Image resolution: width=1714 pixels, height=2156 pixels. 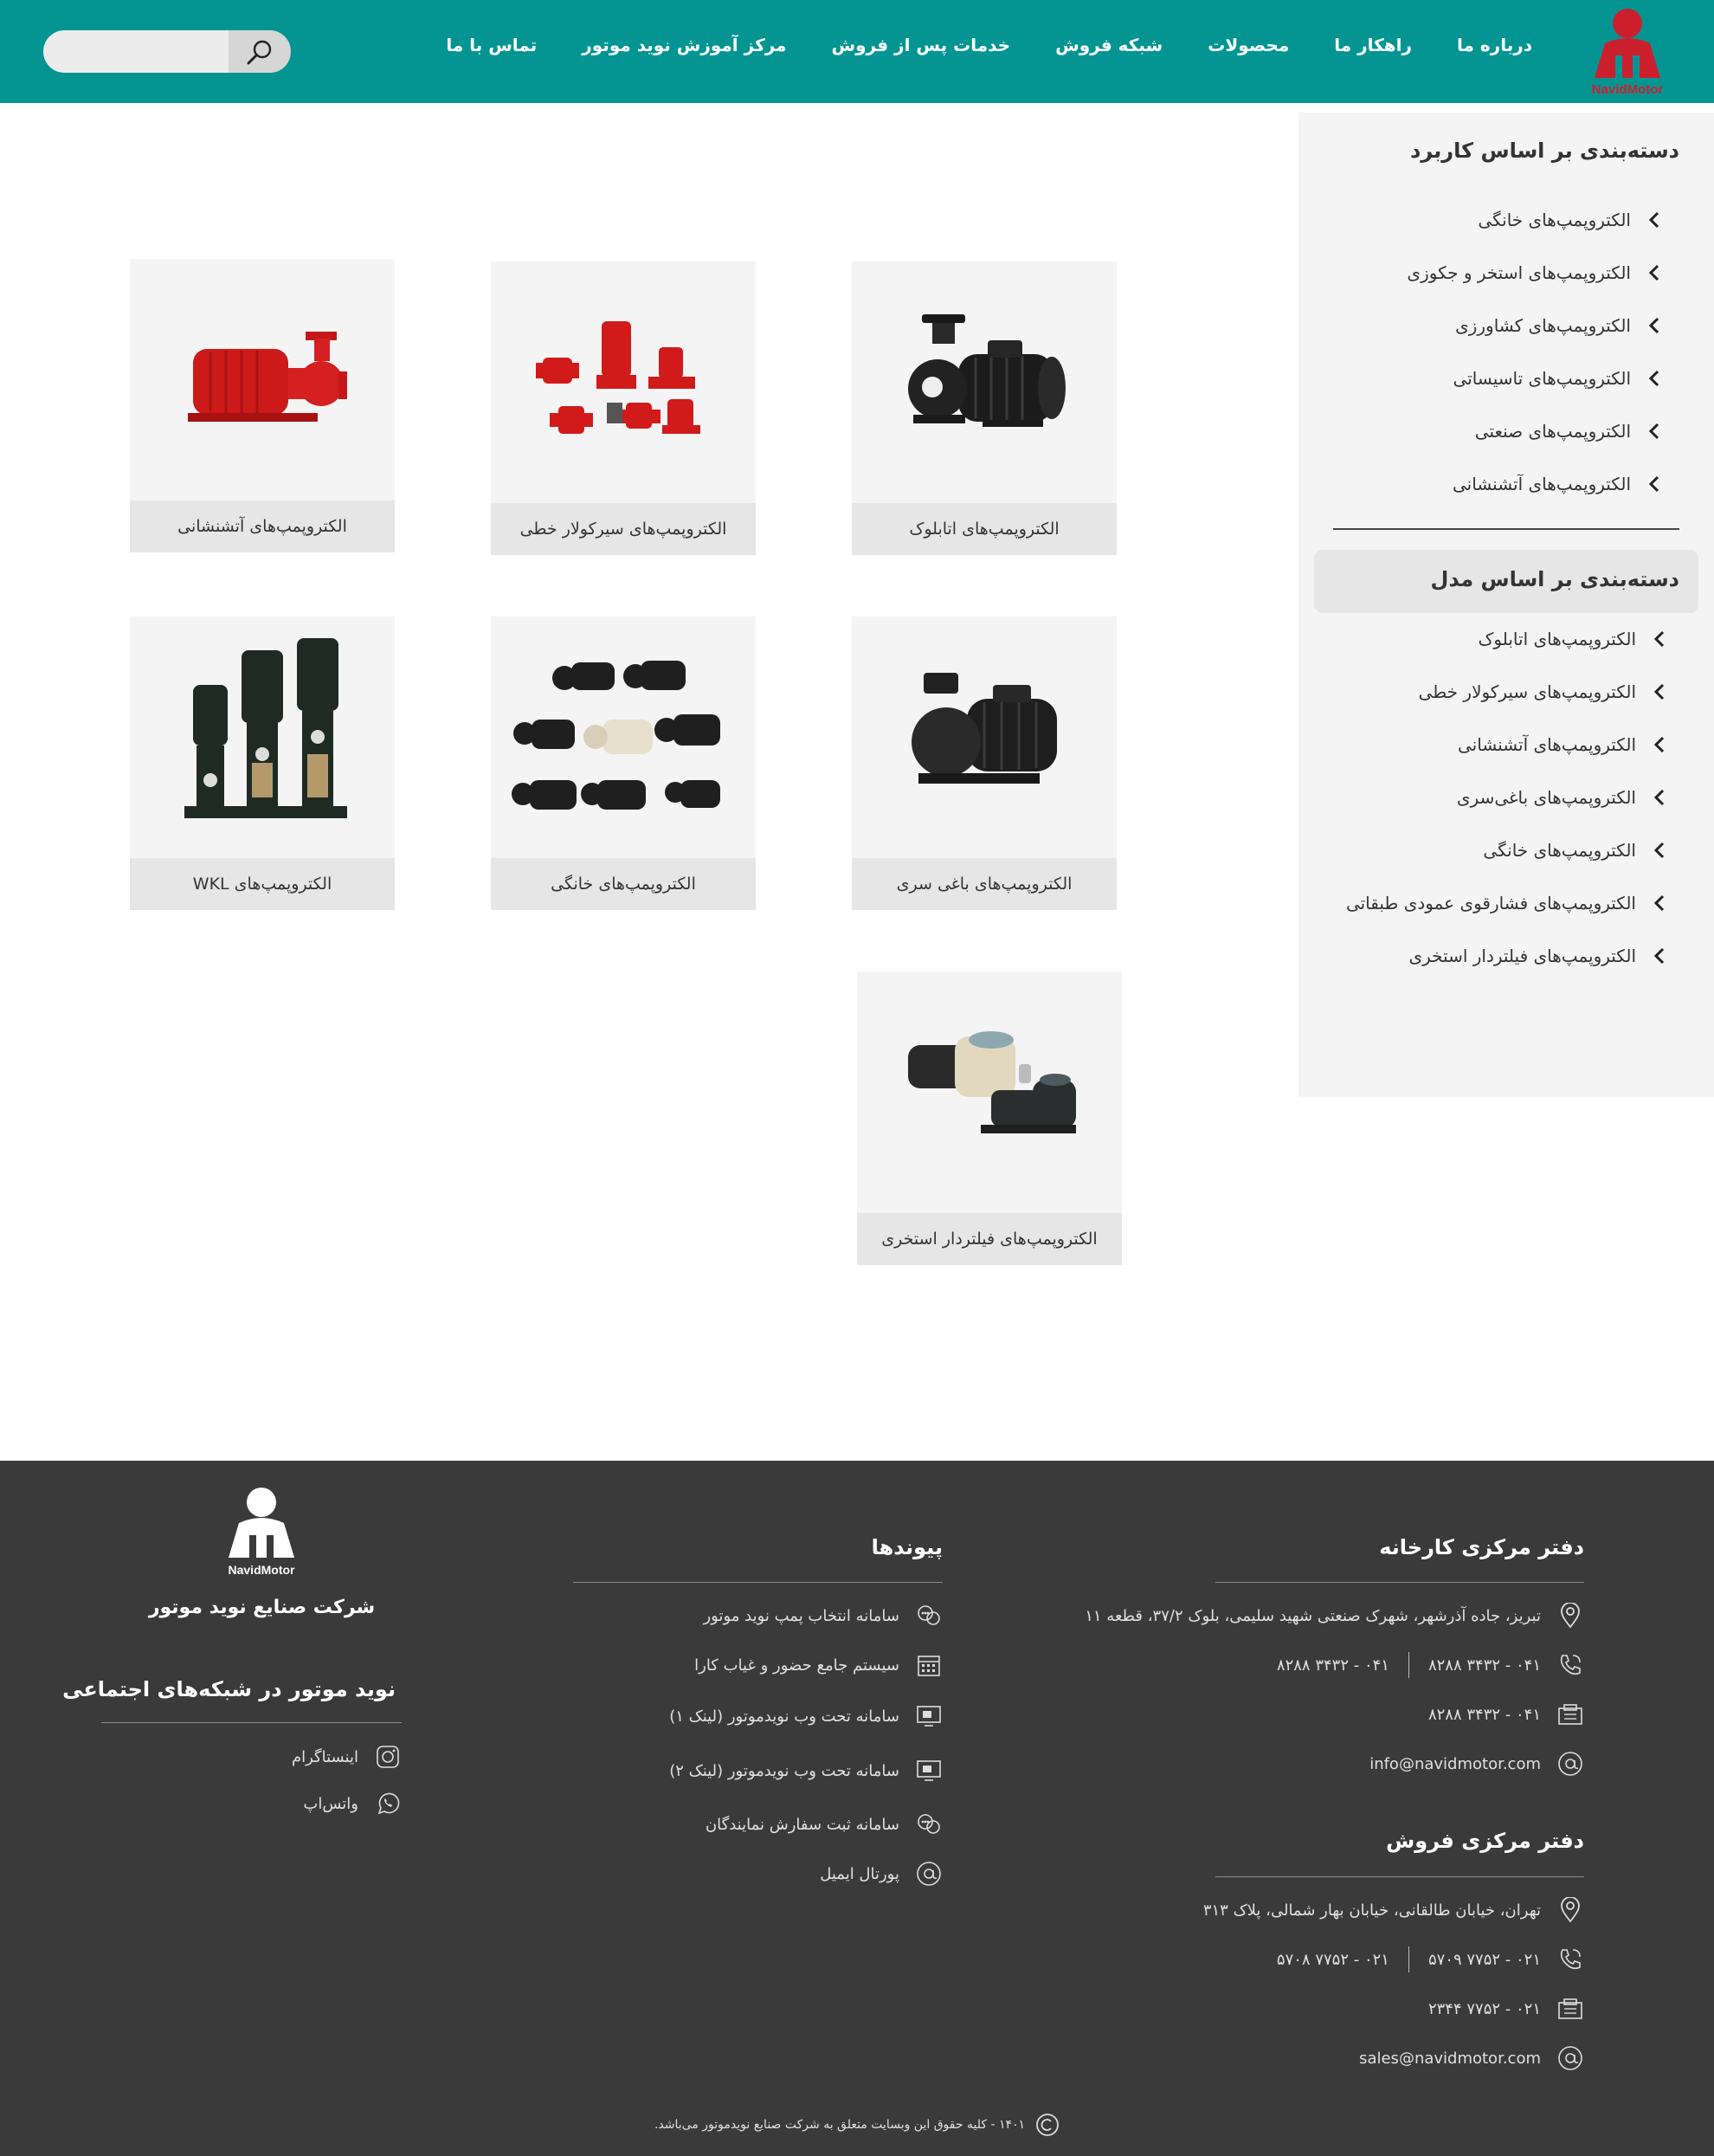 What do you see at coordinates (1485, 1960) in the screenshot?
I see `sales-phone-1: ۰۲۱ - ۷۷۵۲ ۵۷۰۹` at bounding box center [1485, 1960].